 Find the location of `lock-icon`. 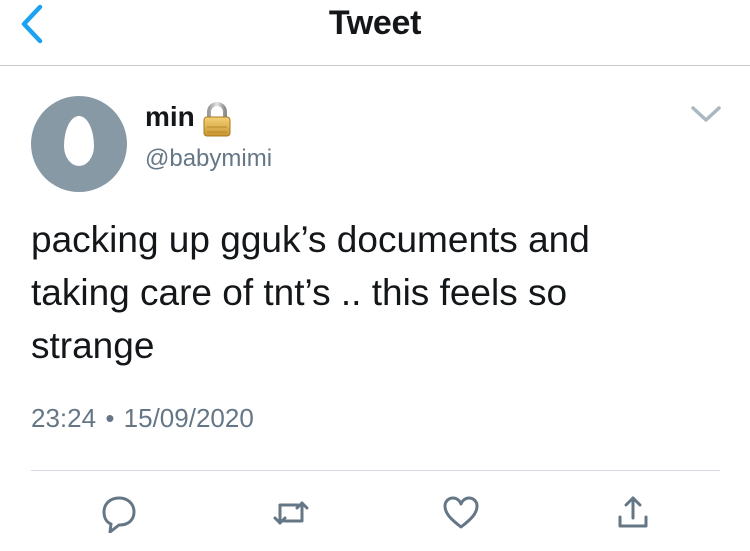

lock-icon is located at coordinates (217, 119).